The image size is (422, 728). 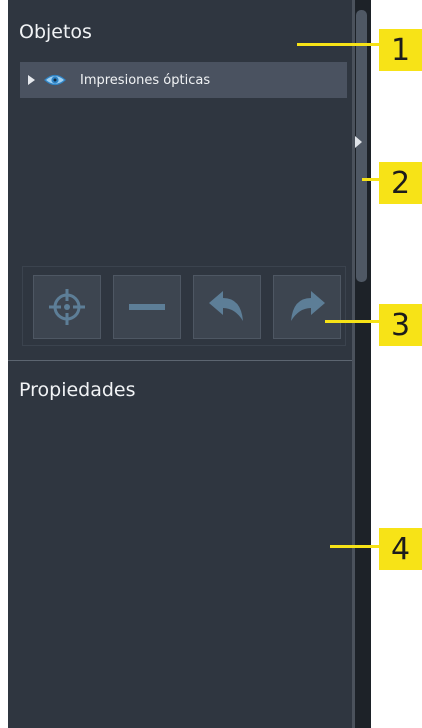 I want to click on collapse-arrow-icon, so click(x=358, y=142).